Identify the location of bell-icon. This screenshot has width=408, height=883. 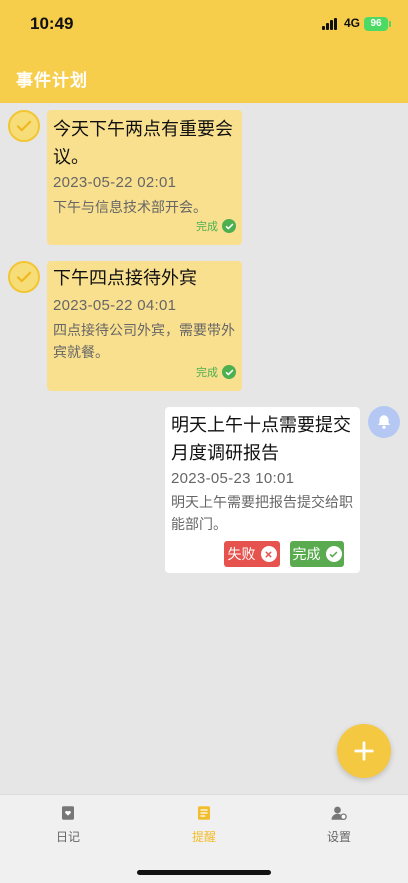
(384, 422).